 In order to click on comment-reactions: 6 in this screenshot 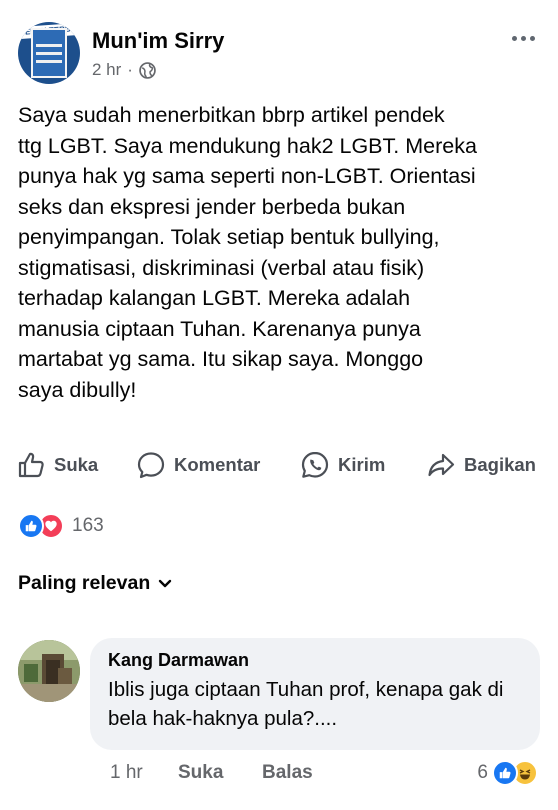, I will do `click(507, 773)`.